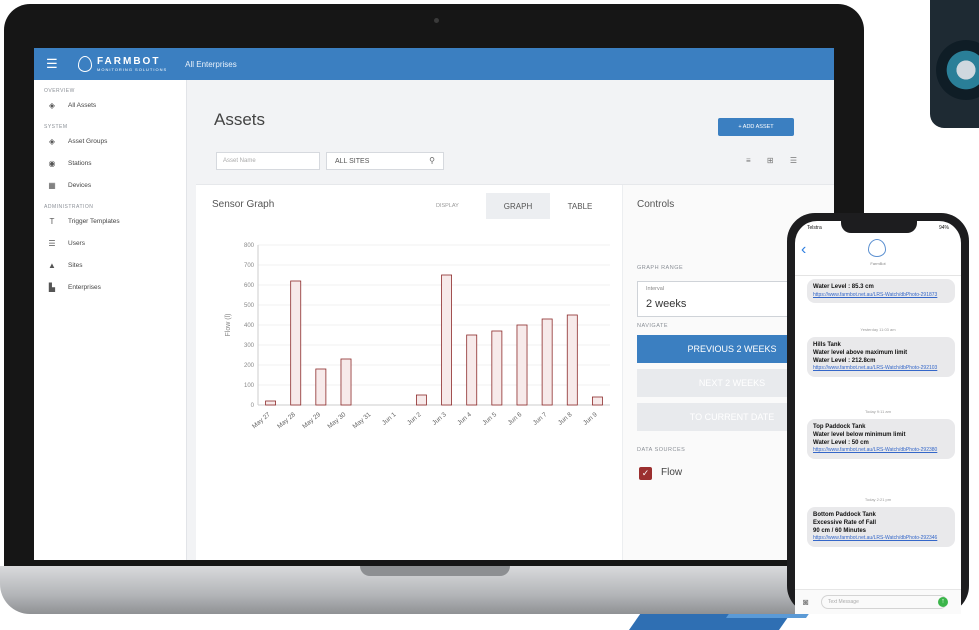 The height and width of the screenshot is (630, 979). I want to click on y-tick-label: 100, so click(249, 386).